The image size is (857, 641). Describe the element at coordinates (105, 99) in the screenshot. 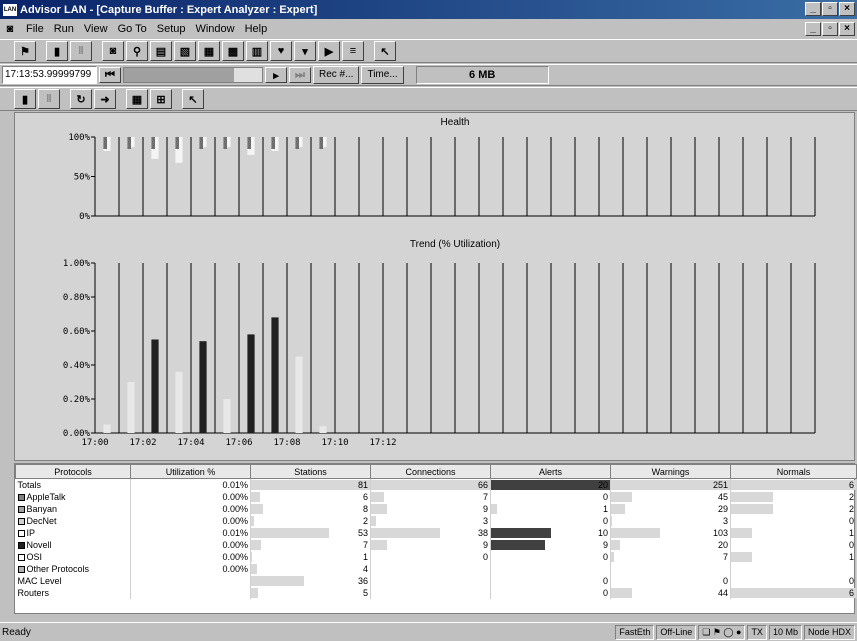

I see `export-icon: ➜` at that location.